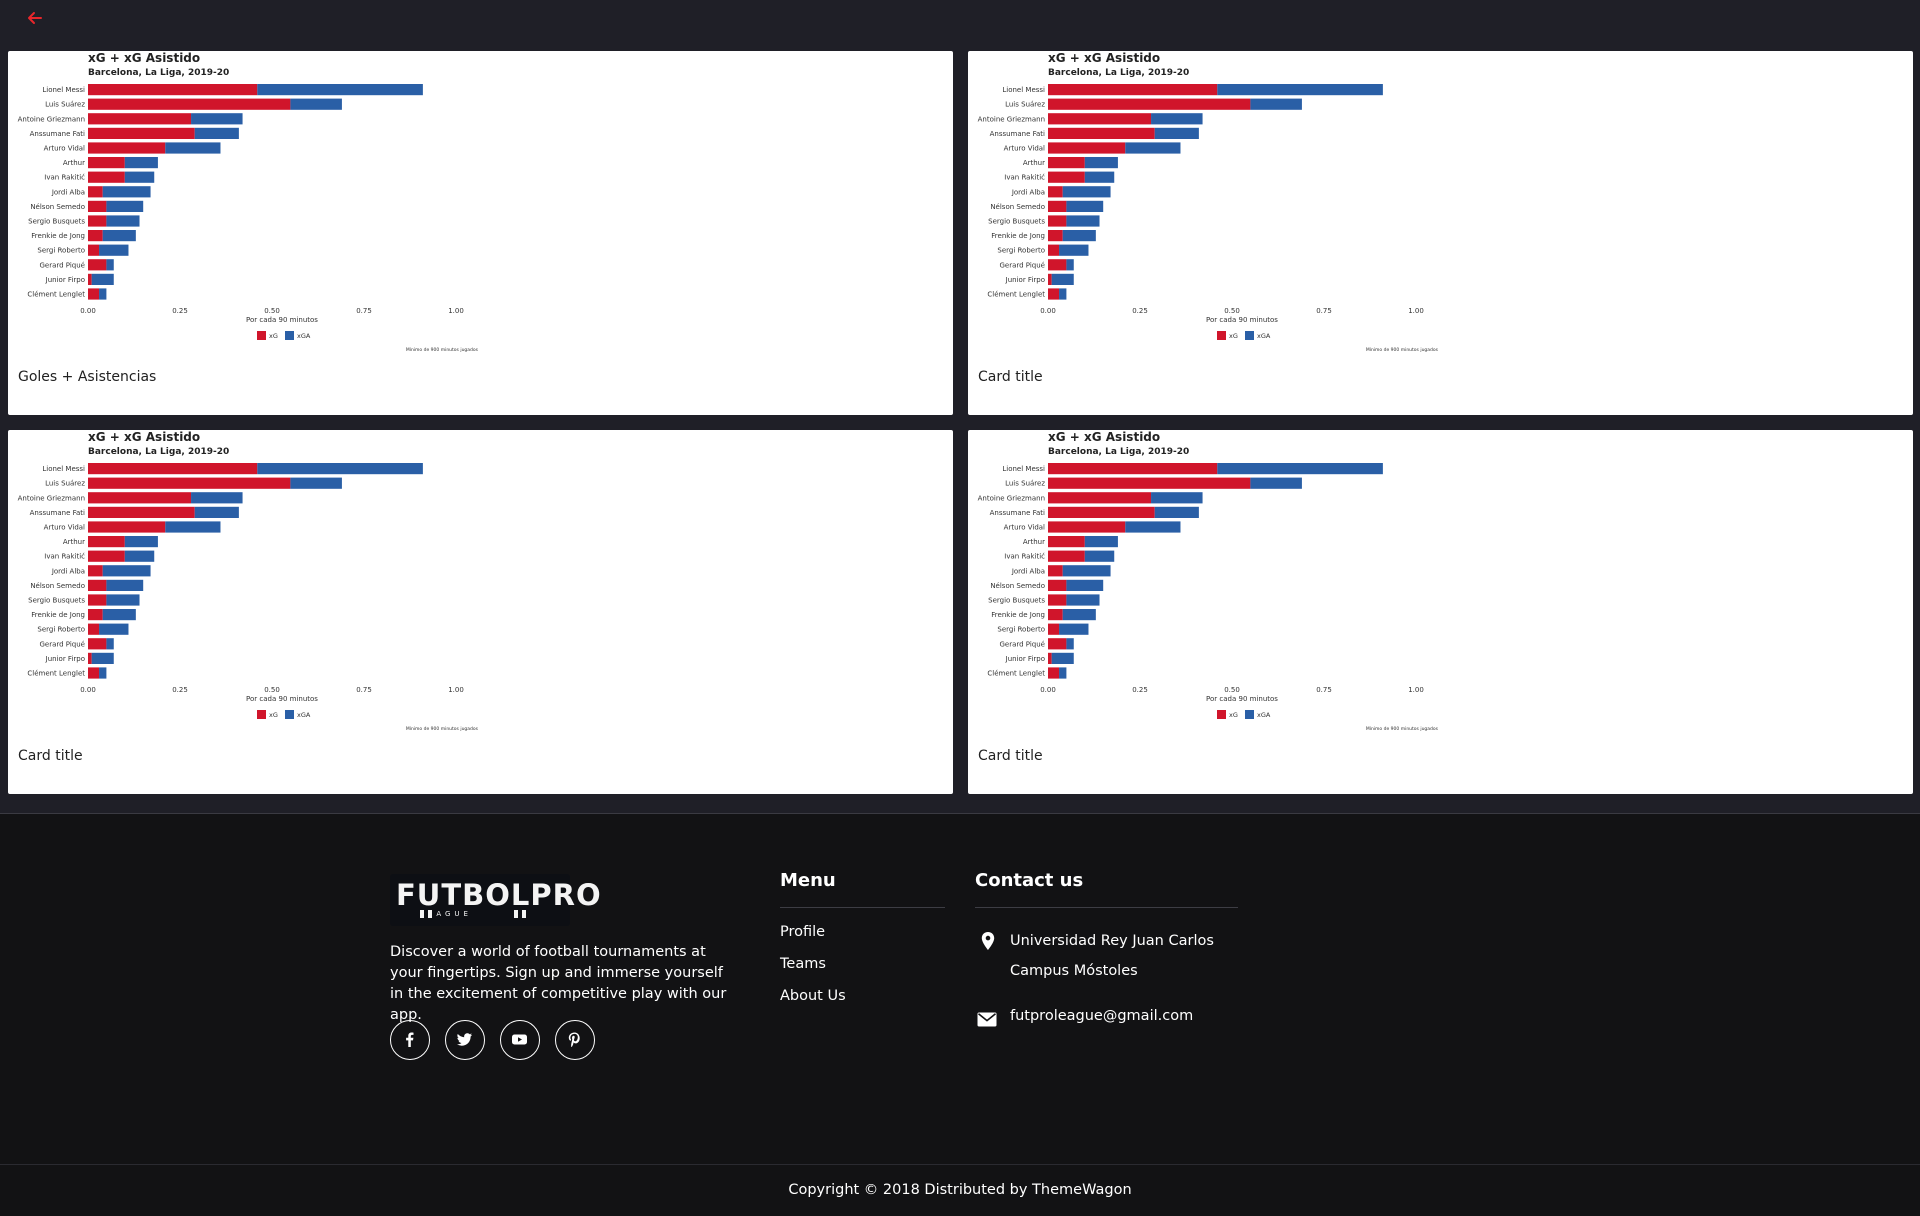  Describe the element at coordinates (803, 964) in the screenshot. I see `menu-item-teams: Teams` at that location.